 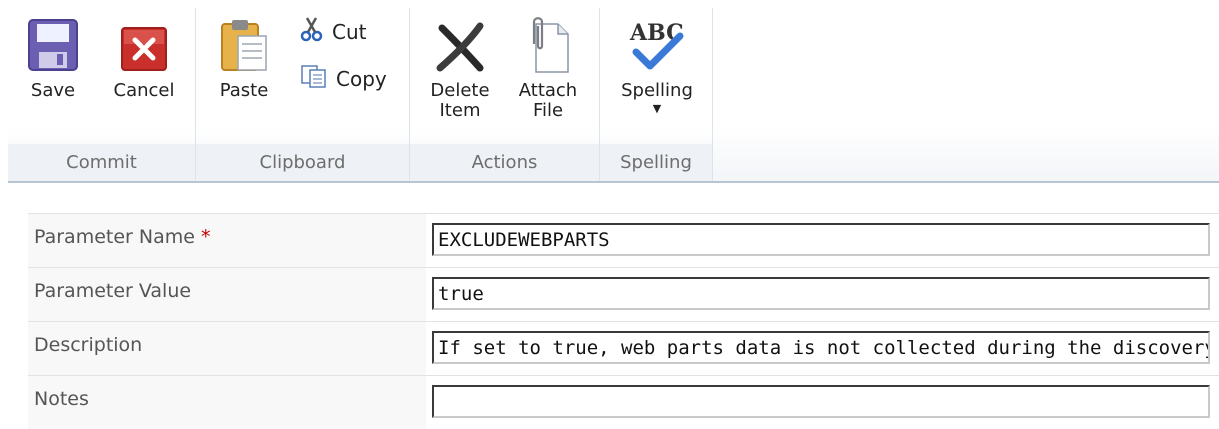 What do you see at coordinates (548, 47) in the screenshot?
I see `attach-icon` at bounding box center [548, 47].